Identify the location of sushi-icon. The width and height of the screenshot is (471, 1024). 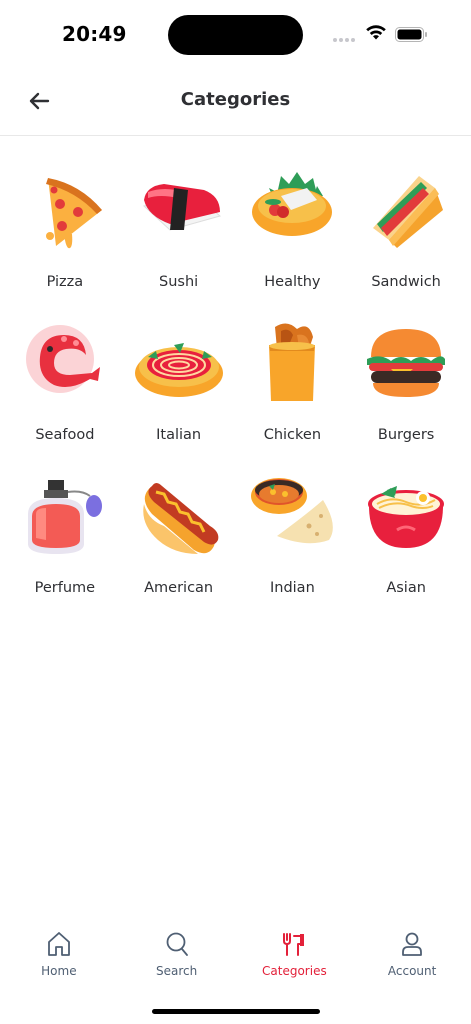
(181, 207).